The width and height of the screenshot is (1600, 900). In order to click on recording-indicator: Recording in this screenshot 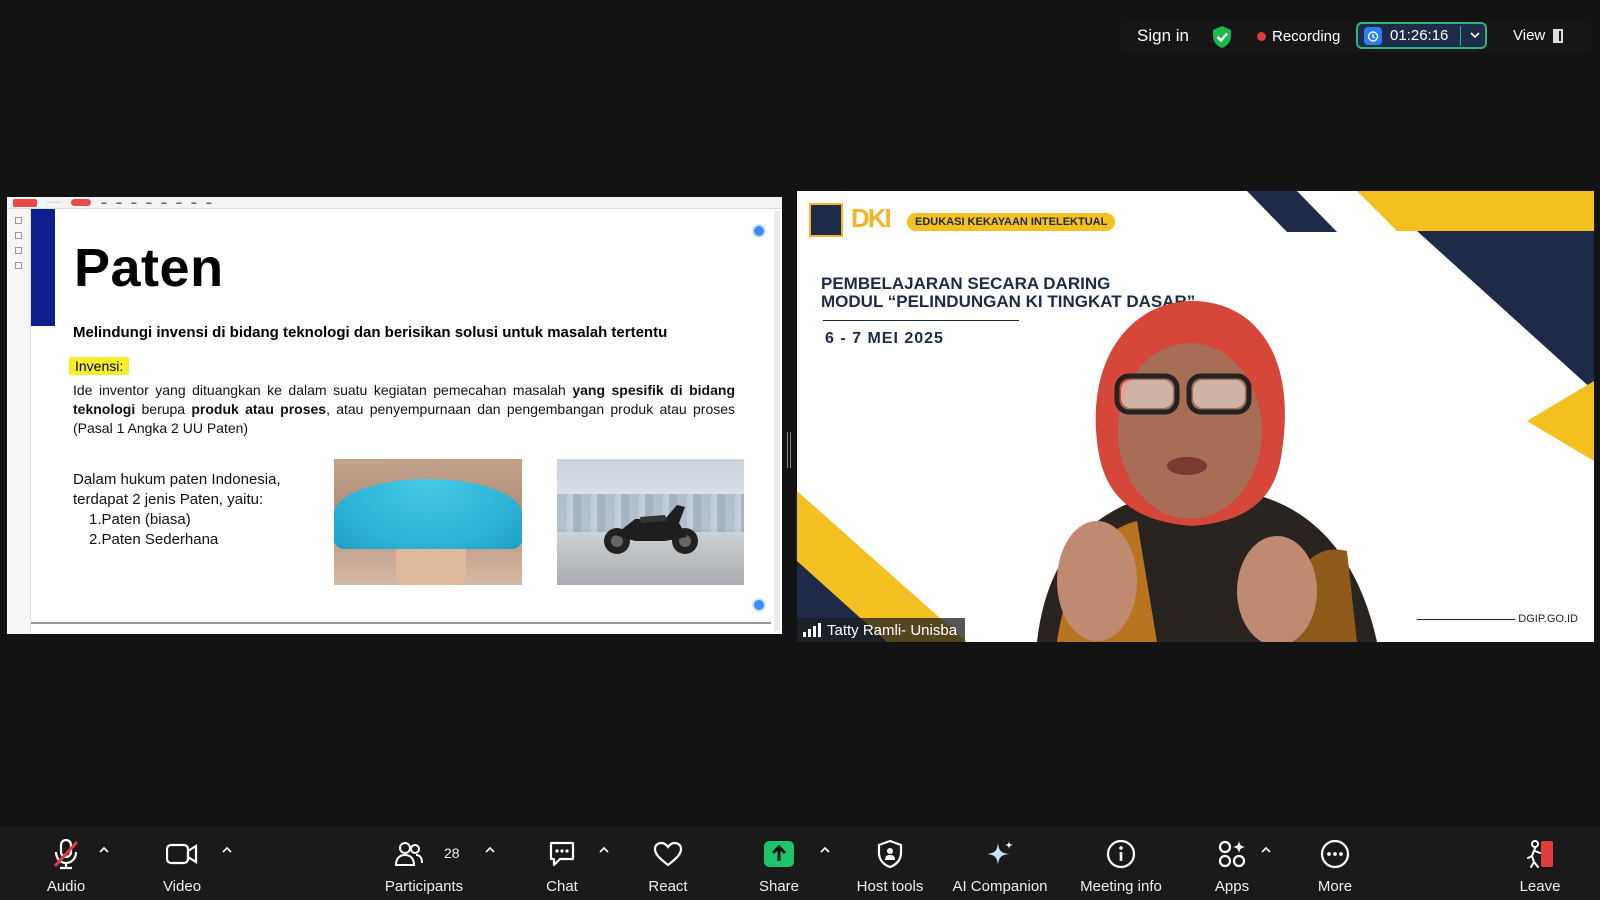, I will do `click(1298, 36)`.